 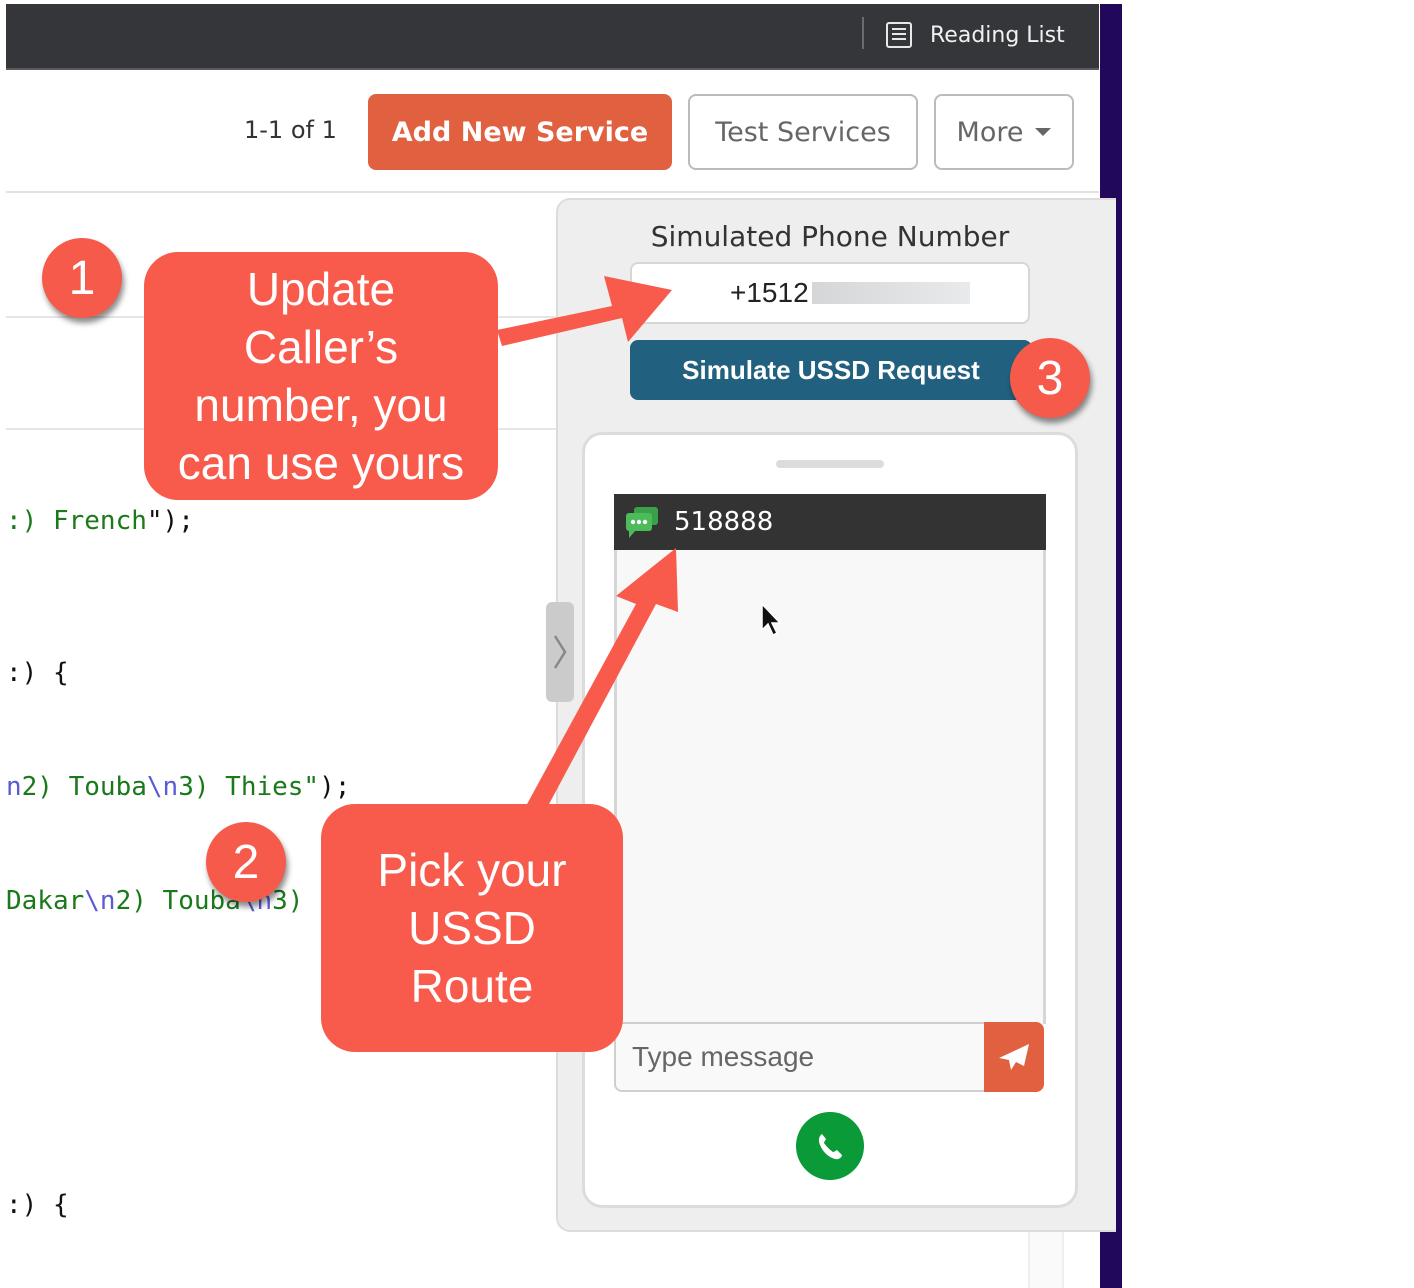 I want to click on callout-pick-ussd-route: Pick your USSD Route, so click(x=472, y=928).